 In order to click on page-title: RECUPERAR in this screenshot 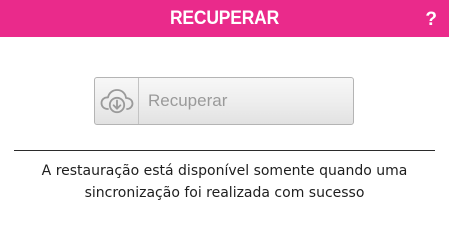, I will do `click(224, 18)`.